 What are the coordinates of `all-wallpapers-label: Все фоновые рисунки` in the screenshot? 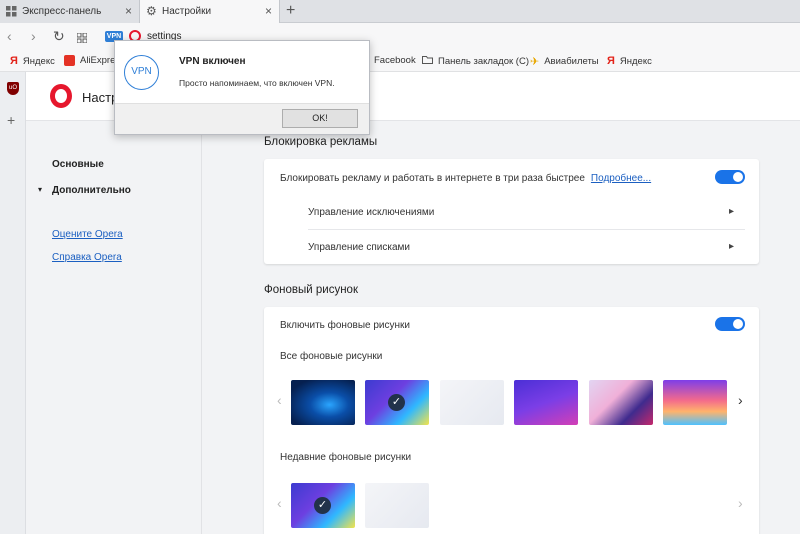 It's located at (331, 356).